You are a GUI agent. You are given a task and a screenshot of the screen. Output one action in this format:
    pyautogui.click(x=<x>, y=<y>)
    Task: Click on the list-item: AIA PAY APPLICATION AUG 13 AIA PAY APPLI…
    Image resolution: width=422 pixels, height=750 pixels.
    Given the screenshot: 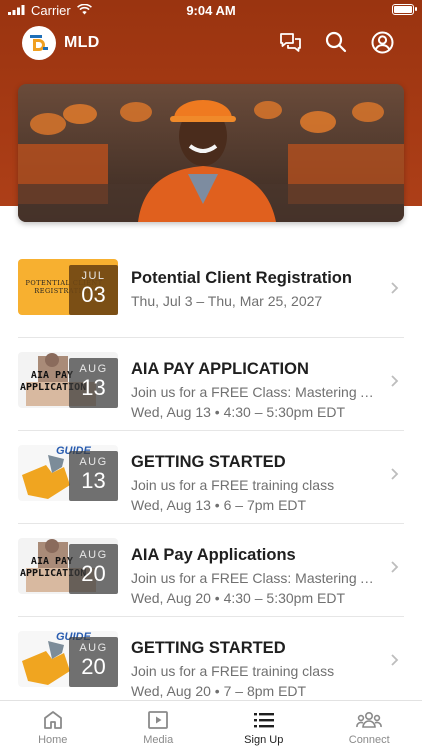 What is the action you would take?
    pyautogui.click(x=211, y=384)
    